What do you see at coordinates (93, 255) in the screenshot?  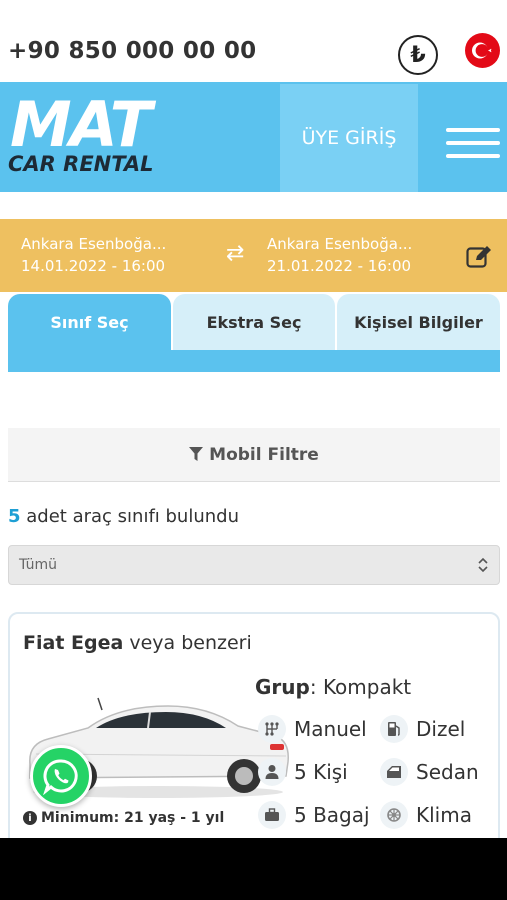 I see `pickup-info: Ankara Esenboğa... 14.01.2022 - 16:00` at bounding box center [93, 255].